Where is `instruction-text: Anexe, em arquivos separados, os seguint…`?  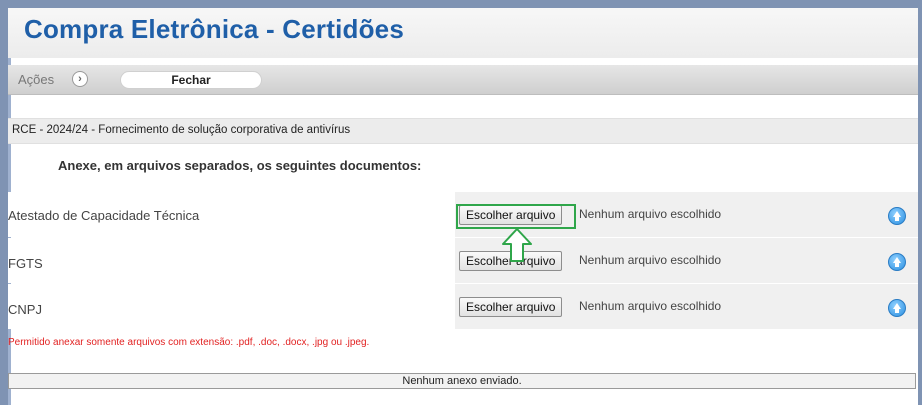 instruction-text: Anexe, em arquivos separados, os seguint… is located at coordinates (240, 165).